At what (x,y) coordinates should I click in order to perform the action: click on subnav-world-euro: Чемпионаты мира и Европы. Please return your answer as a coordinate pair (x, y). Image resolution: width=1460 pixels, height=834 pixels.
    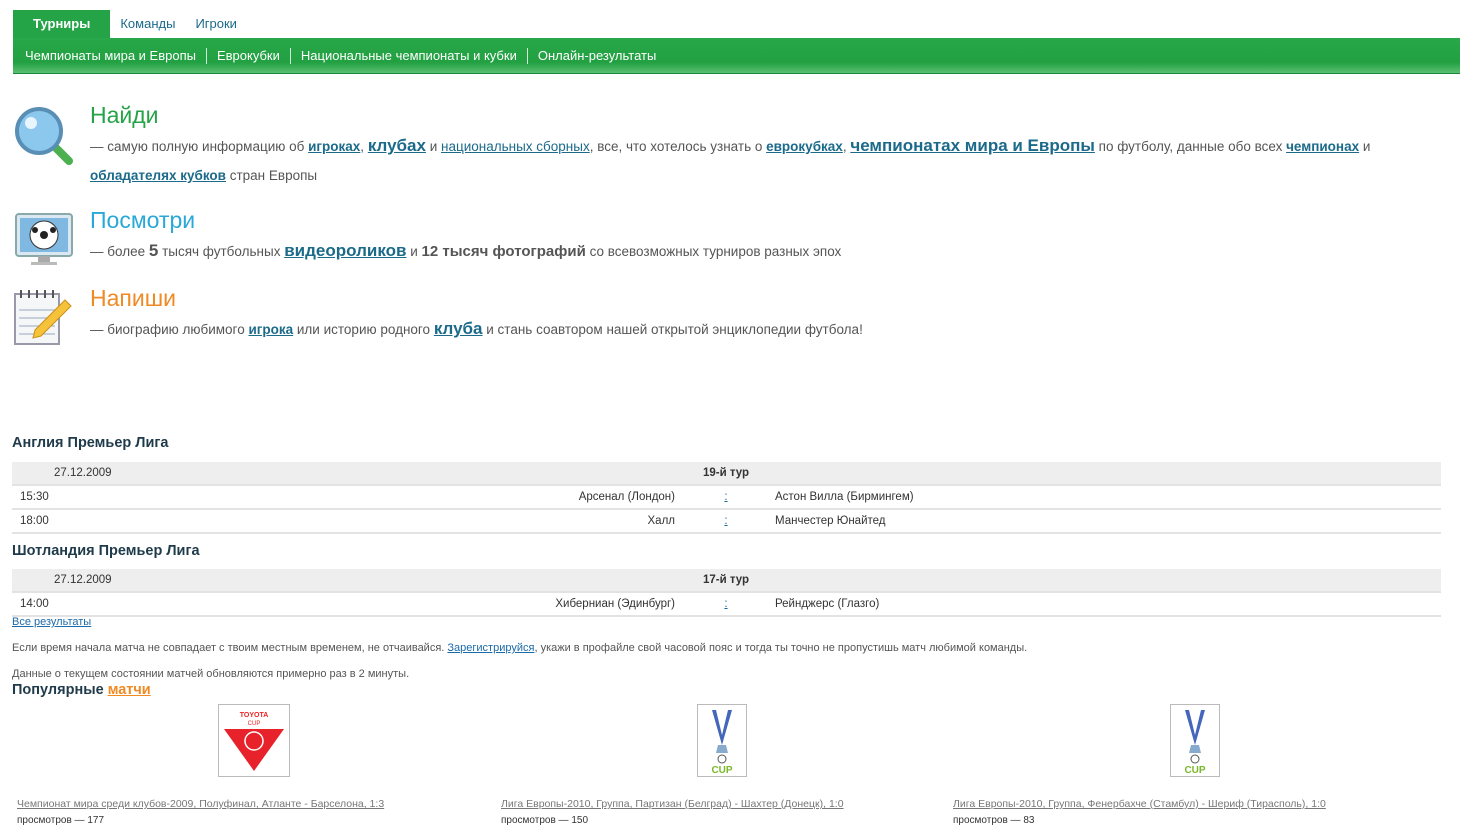
    Looking at the image, I should click on (109, 55).